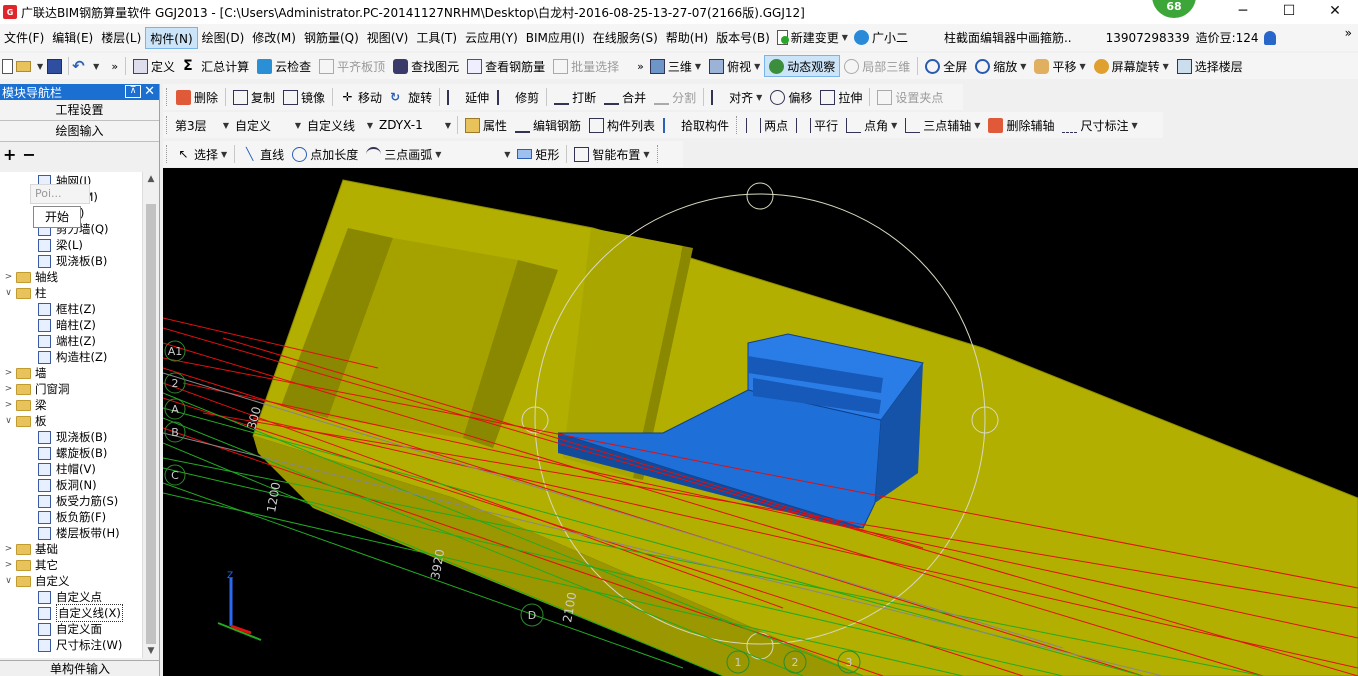  What do you see at coordinates (1227, 38) in the screenshot?
I see `price-bean: 造价豆:124` at bounding box center [1227, 38].